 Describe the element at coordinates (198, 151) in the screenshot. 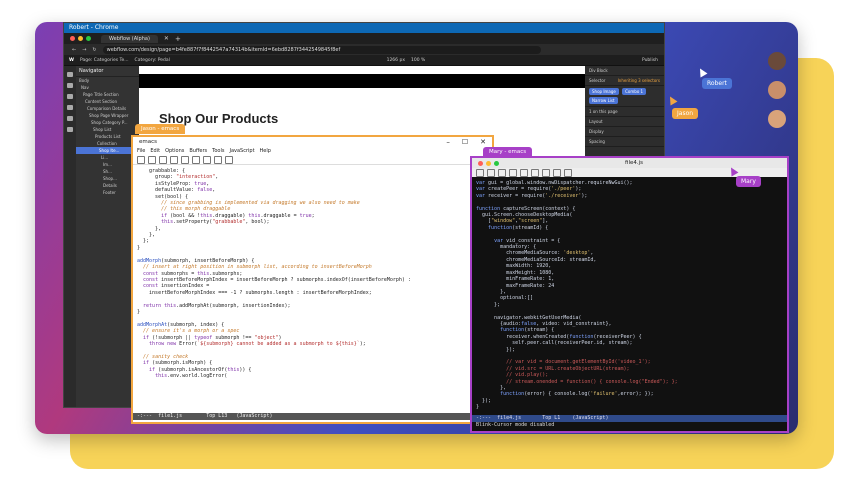

I see `menu-buffers: Buffers` at that location.